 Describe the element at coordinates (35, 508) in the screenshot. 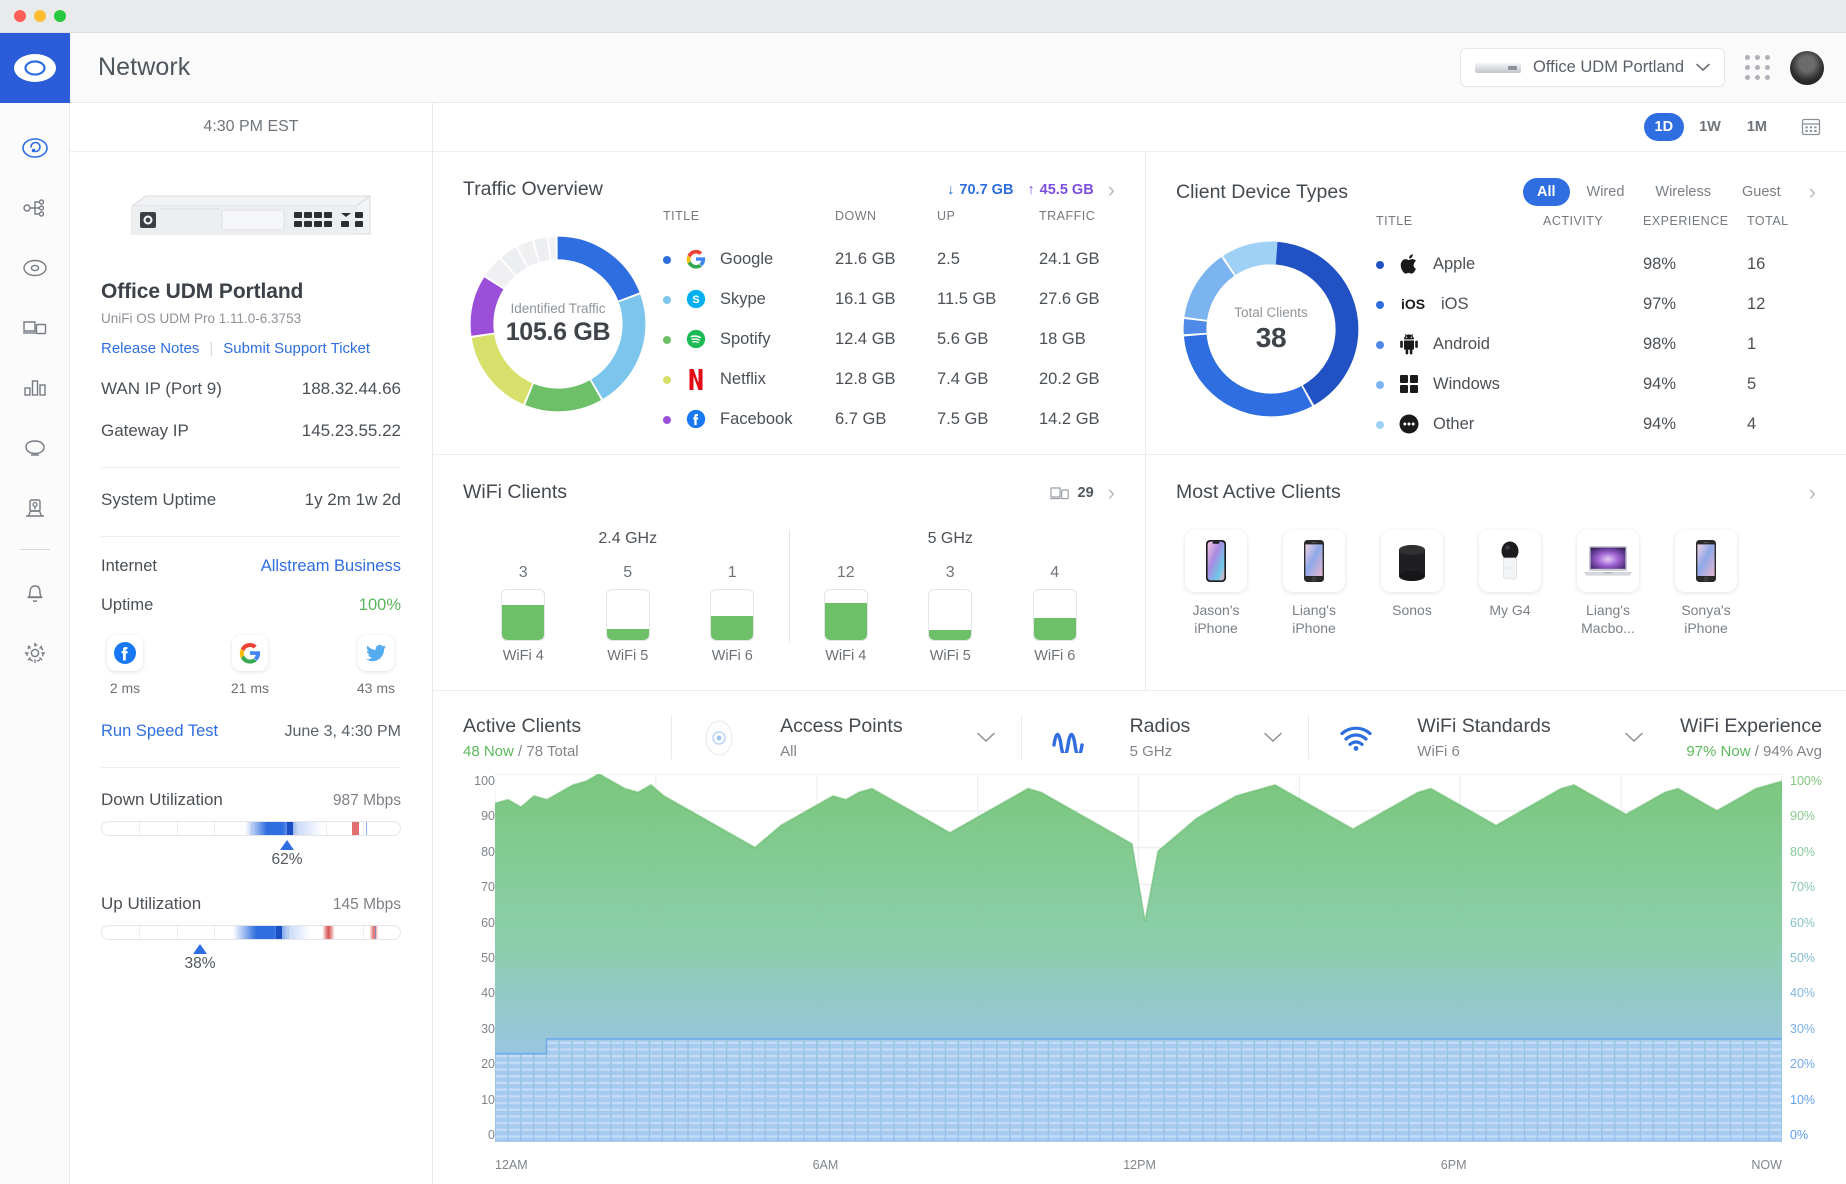

I see `sidebar-item-insights` at that location.